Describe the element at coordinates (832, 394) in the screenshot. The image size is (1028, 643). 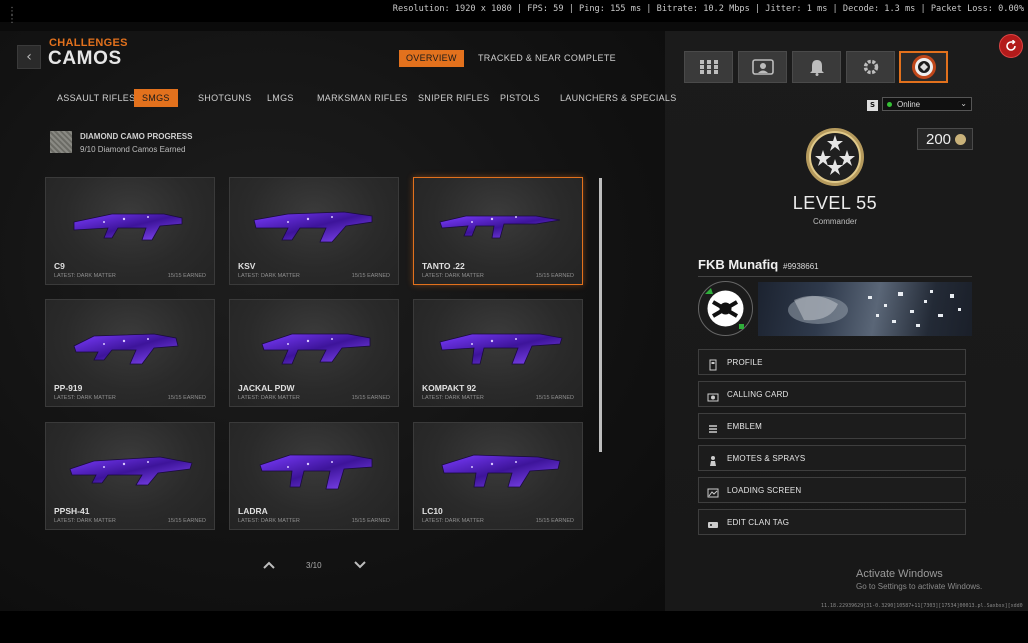
I see `menu-calling-card: CALLING CARD` at that location.